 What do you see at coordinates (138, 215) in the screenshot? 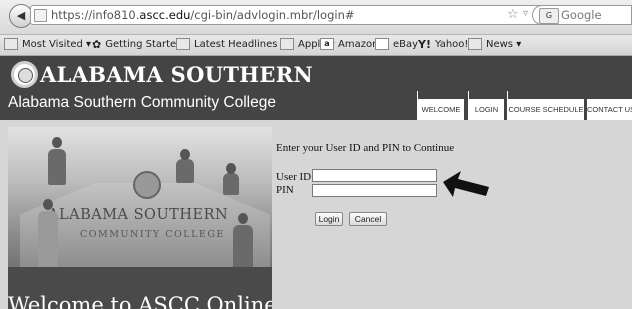
I see `sign-text-top: ALABAMA SOUTHERN` at bounding box center [138, 215].